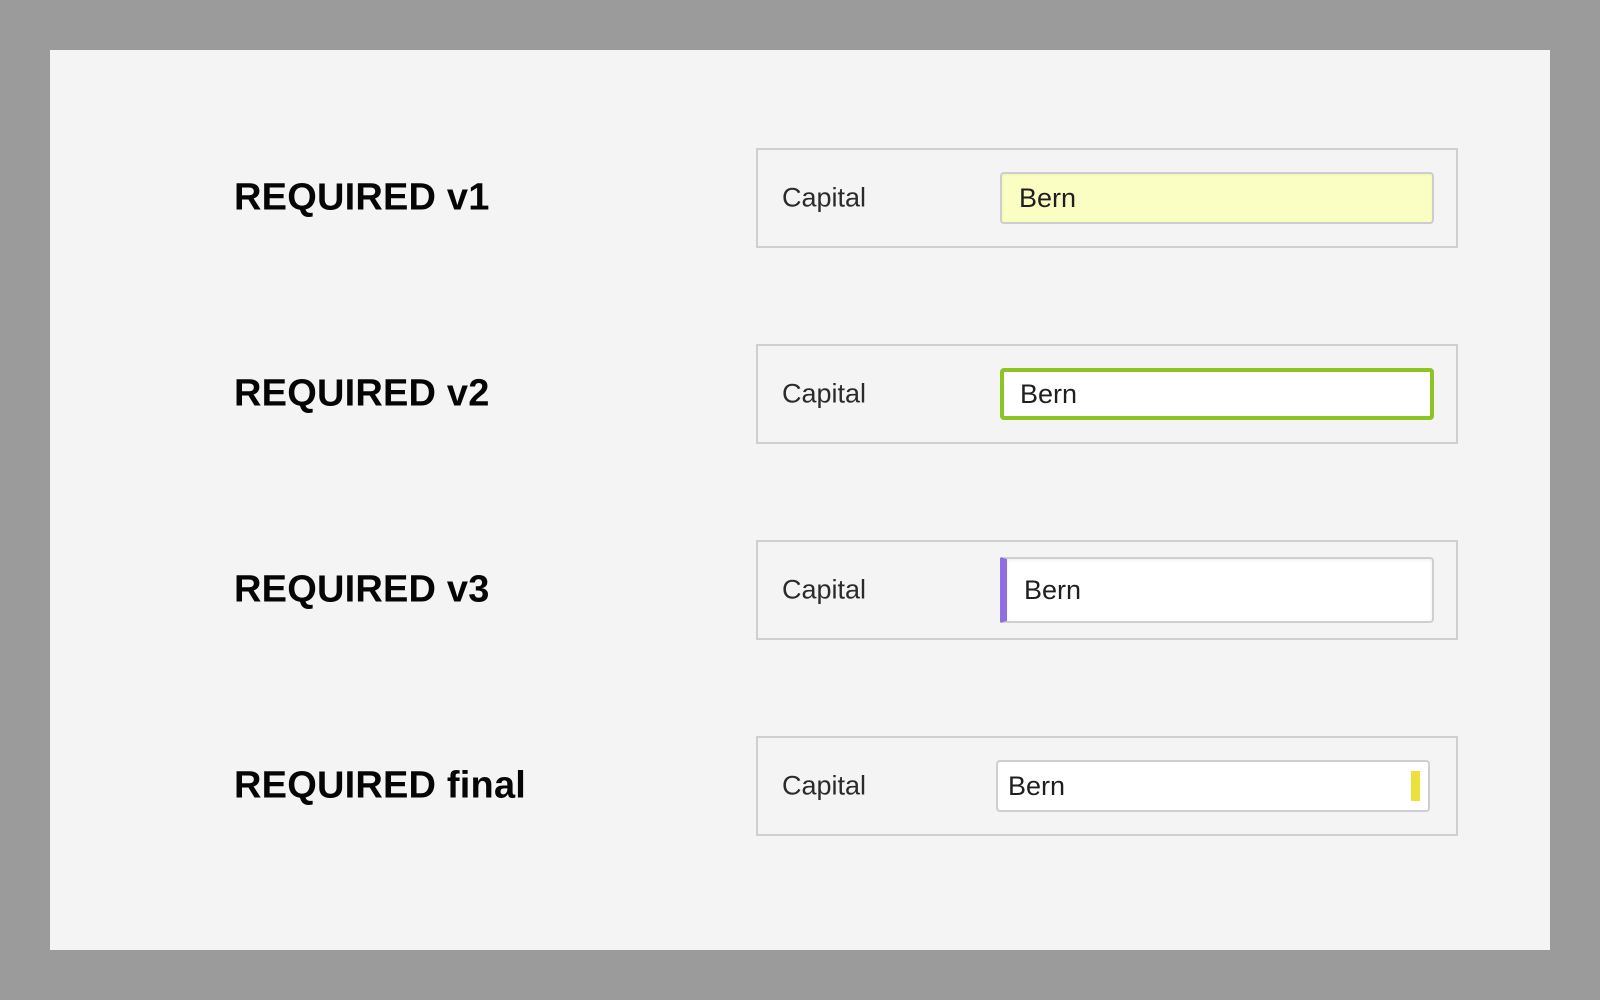 This screenshot has width=1600, height=1000. I want to click on capital-label-v1: Capital, so click(824, 197).